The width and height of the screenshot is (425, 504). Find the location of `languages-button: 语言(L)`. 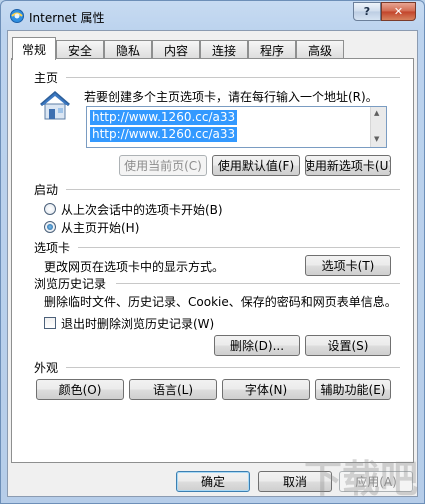

languages-button: 语言(L) is located at coordinates (173, 389).